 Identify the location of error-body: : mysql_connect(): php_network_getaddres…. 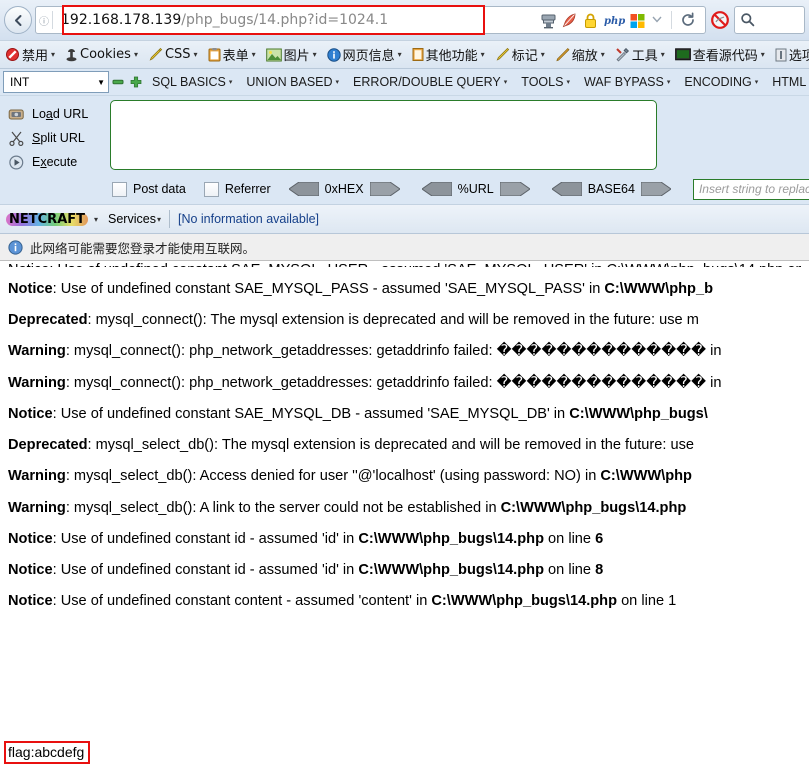
(281, 351).